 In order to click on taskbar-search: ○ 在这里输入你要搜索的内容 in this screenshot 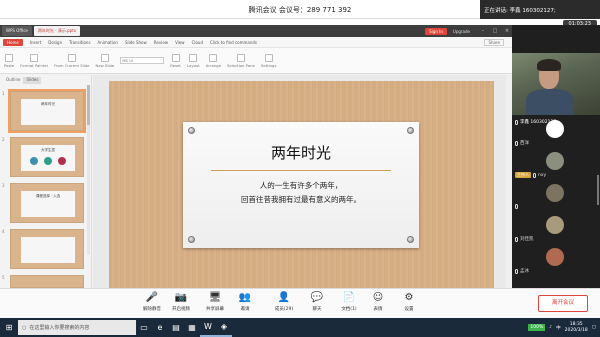, I will do `click(77, 327)`.